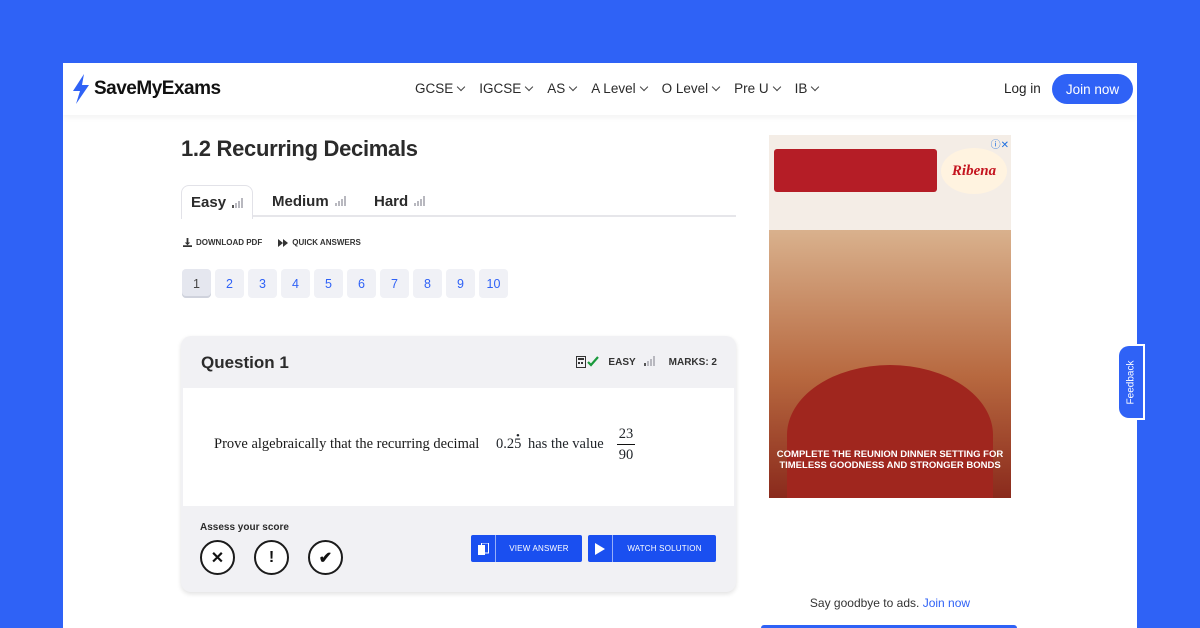 This screenshot has width=1200, height=628. Describe the element at coordinates (1022, 88) in the screenshot. I see `login-link: Log in` at that location.